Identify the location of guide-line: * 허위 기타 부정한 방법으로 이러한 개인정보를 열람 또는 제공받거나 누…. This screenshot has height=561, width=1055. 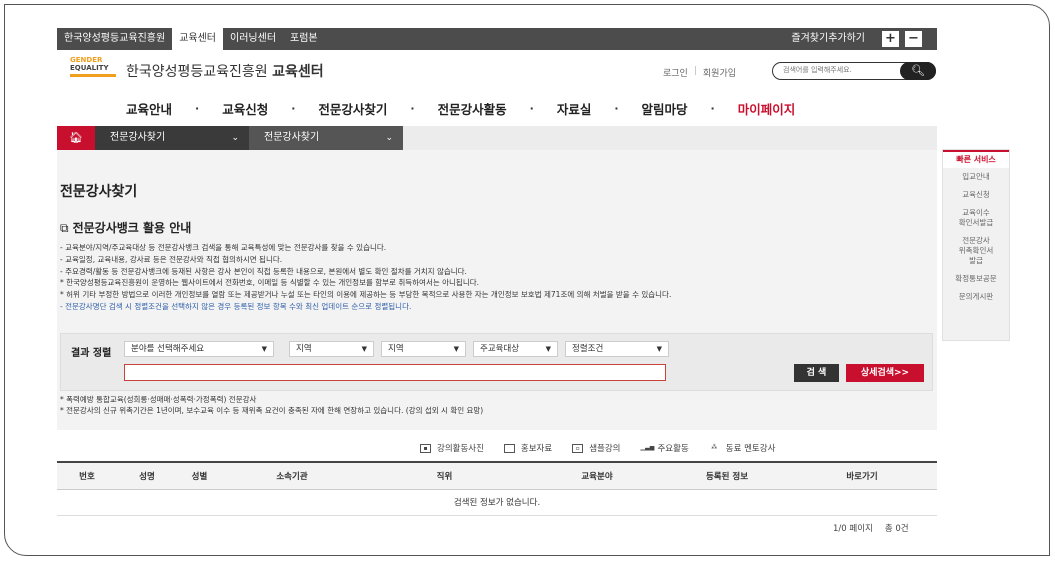
(366, 295).